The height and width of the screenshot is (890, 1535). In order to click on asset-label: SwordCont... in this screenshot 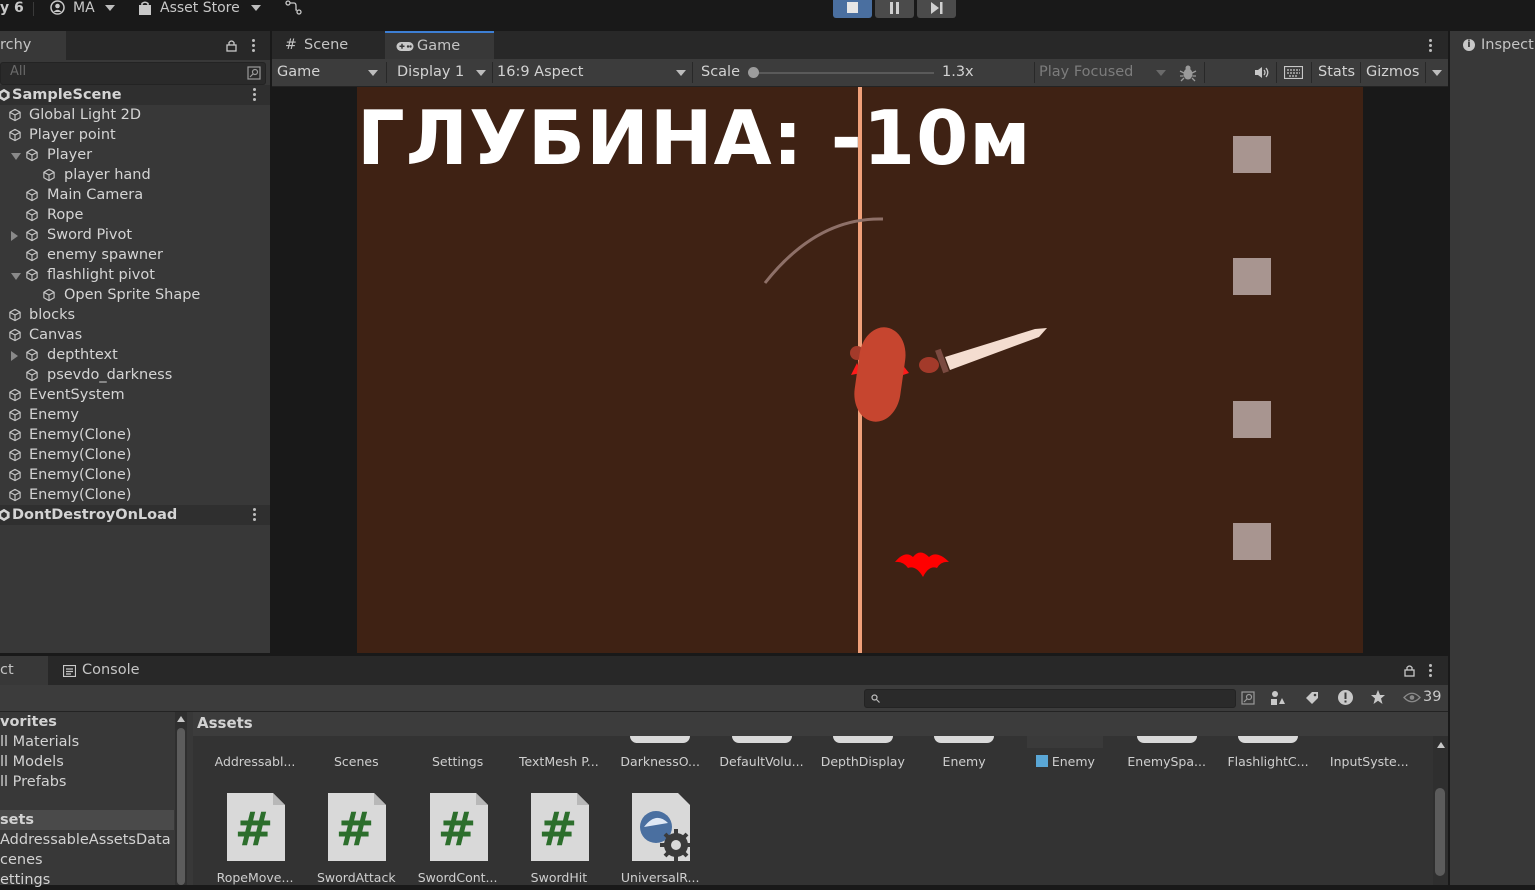, I will do `click(458, 877)`.